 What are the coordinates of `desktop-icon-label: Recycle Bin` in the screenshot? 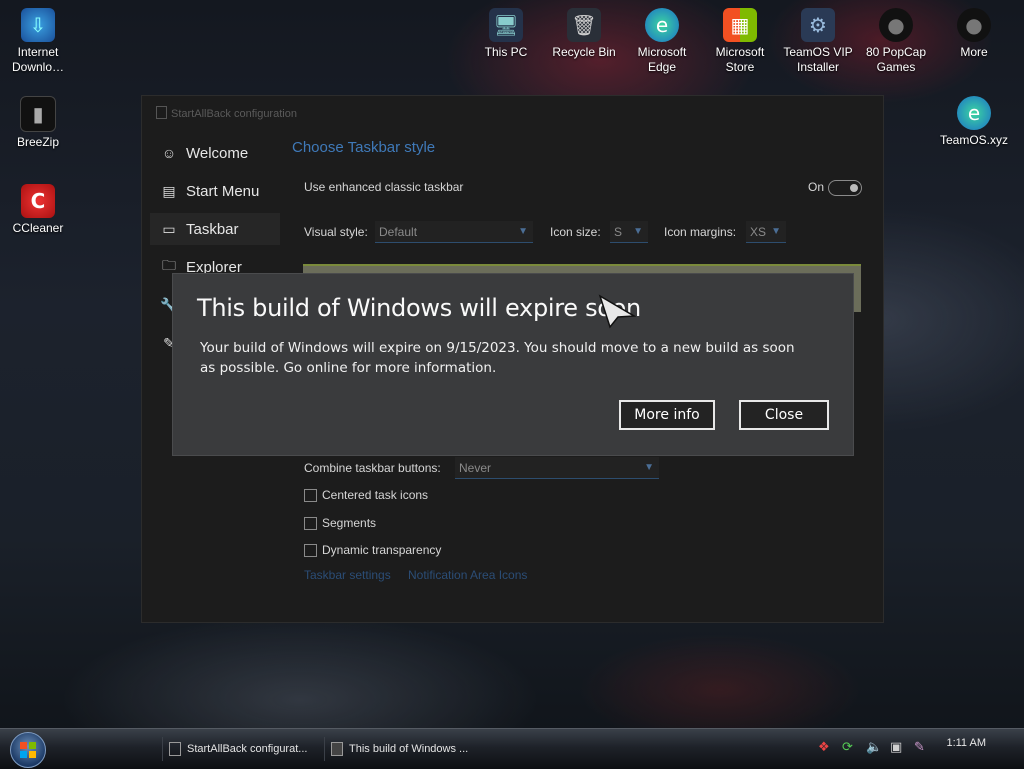 It's located at (584, 52).